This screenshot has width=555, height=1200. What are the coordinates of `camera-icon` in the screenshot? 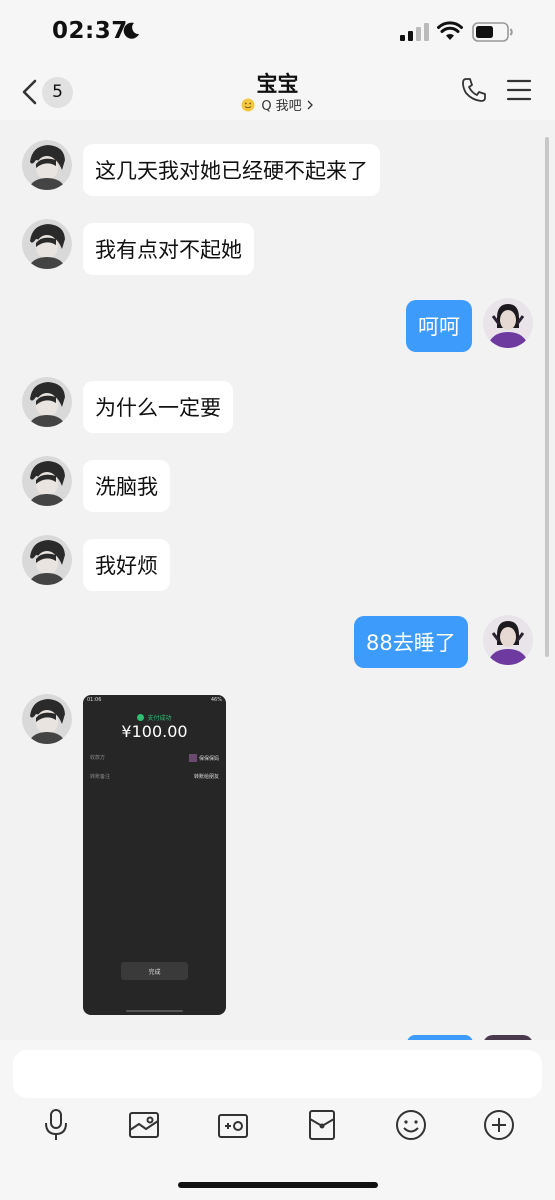 It's located at (233, 1126).